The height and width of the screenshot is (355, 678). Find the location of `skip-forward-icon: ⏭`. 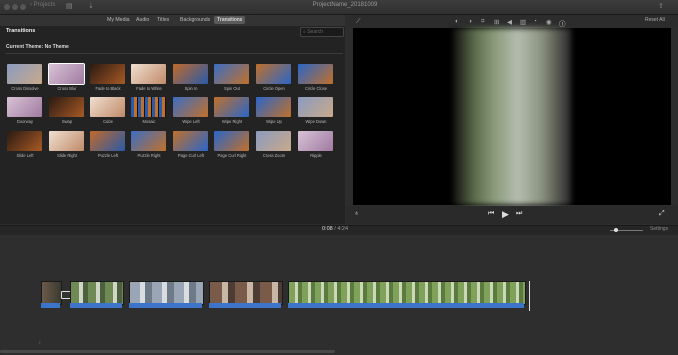

skip-forward-icon: ⏭ is located at coordinates (519, 214).